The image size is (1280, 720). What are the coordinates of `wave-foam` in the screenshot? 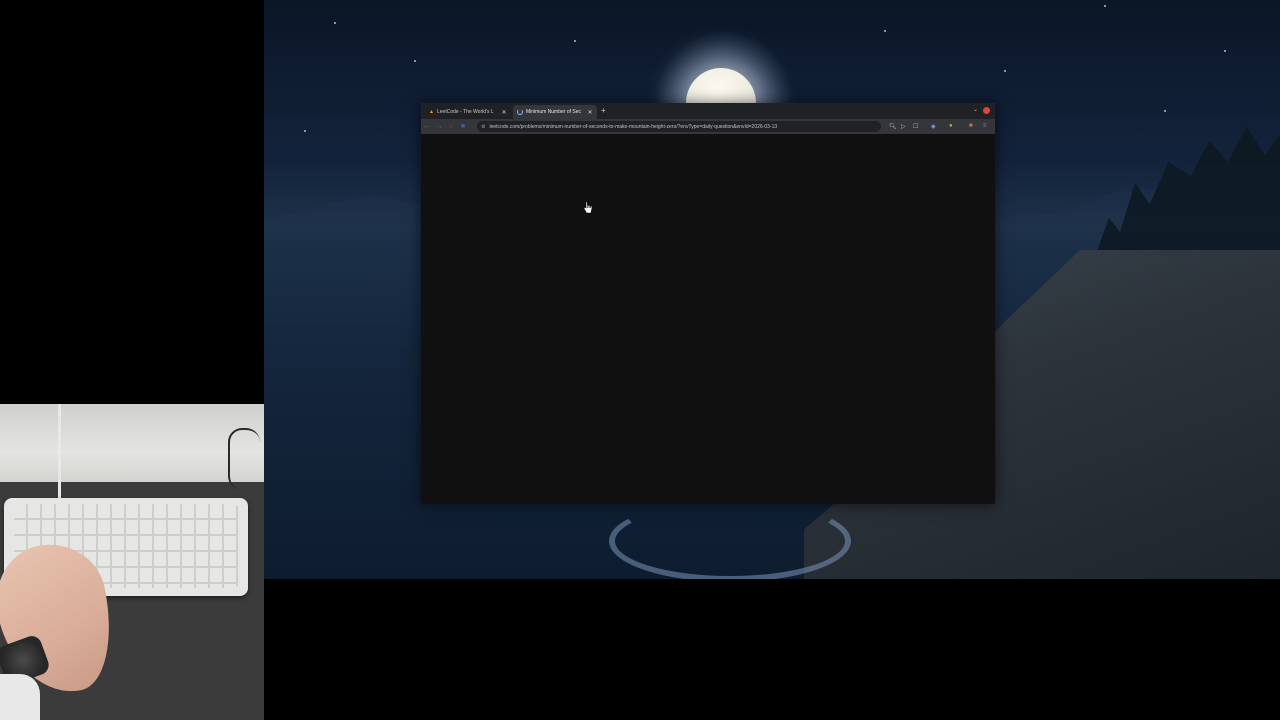 It's located at (730, 539).